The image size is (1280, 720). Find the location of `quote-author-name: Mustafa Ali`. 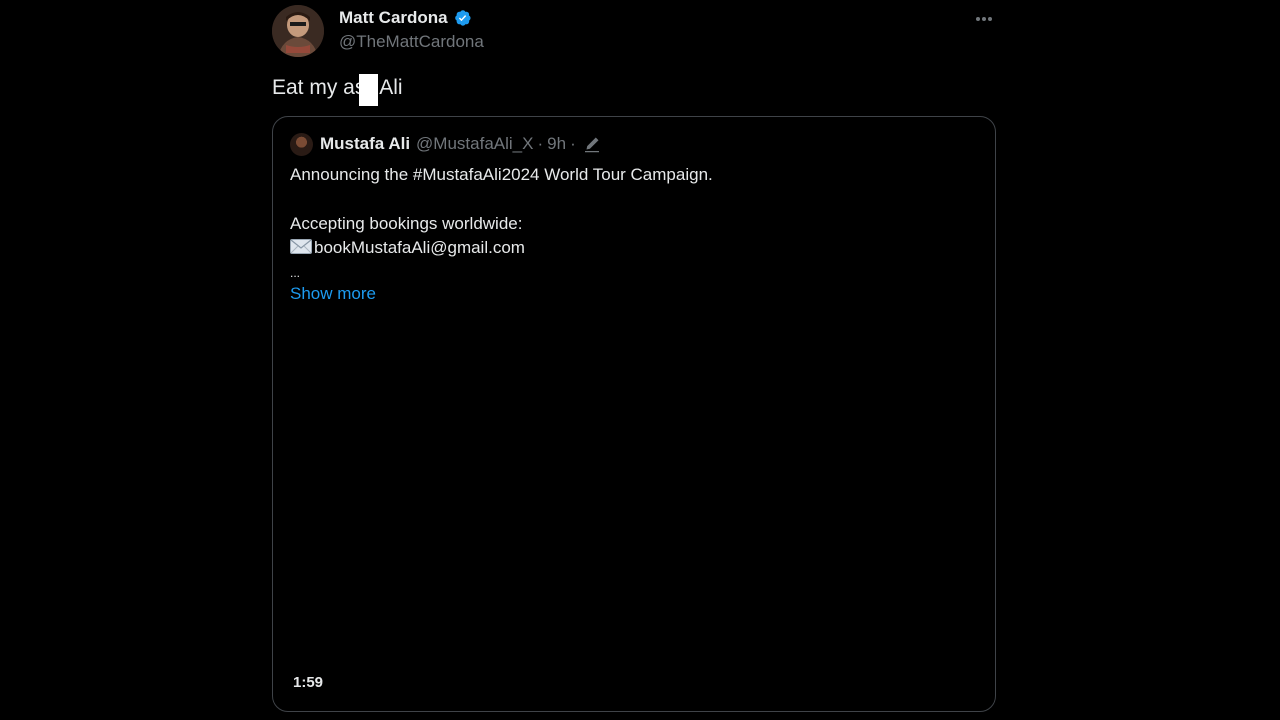

quote-author-name: Mustafa Ali is located at coordinates (365, 144).